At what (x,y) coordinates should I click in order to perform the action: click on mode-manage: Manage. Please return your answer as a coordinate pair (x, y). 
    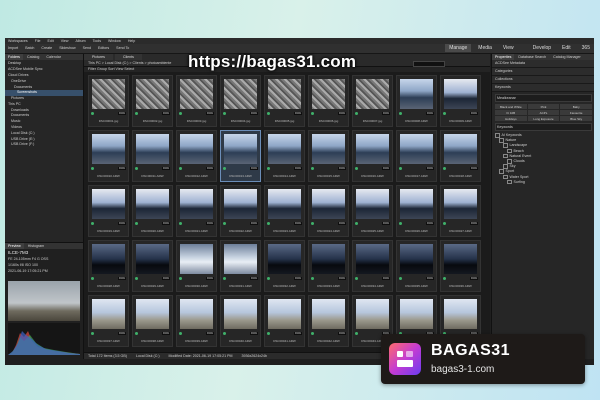
    Looking at the image, I should click on (458, 48).